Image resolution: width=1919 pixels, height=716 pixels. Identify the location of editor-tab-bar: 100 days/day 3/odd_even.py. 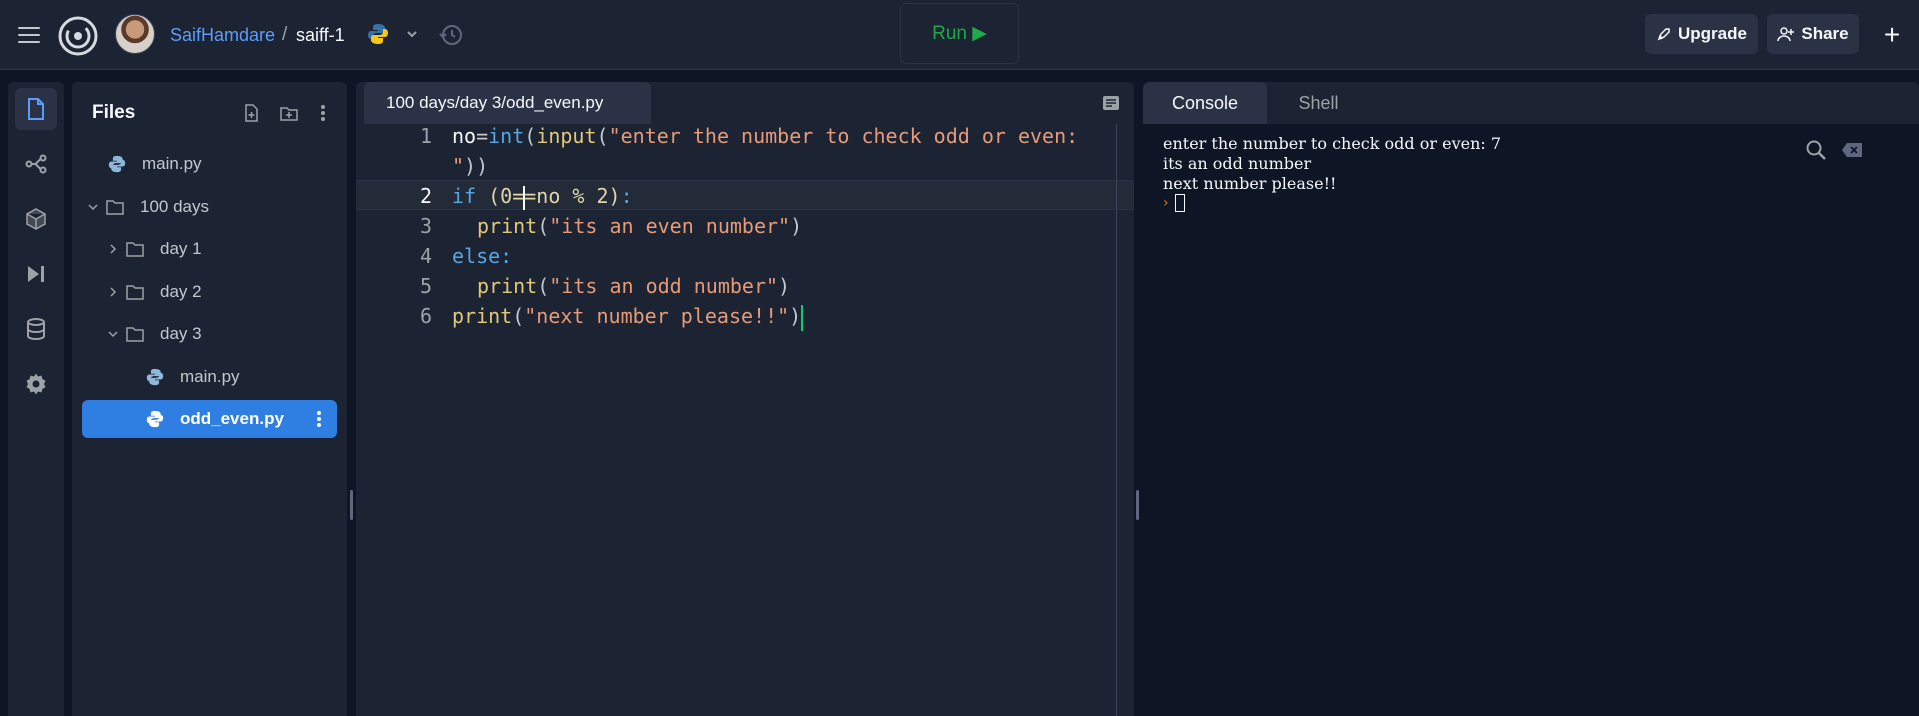
(745, 103).